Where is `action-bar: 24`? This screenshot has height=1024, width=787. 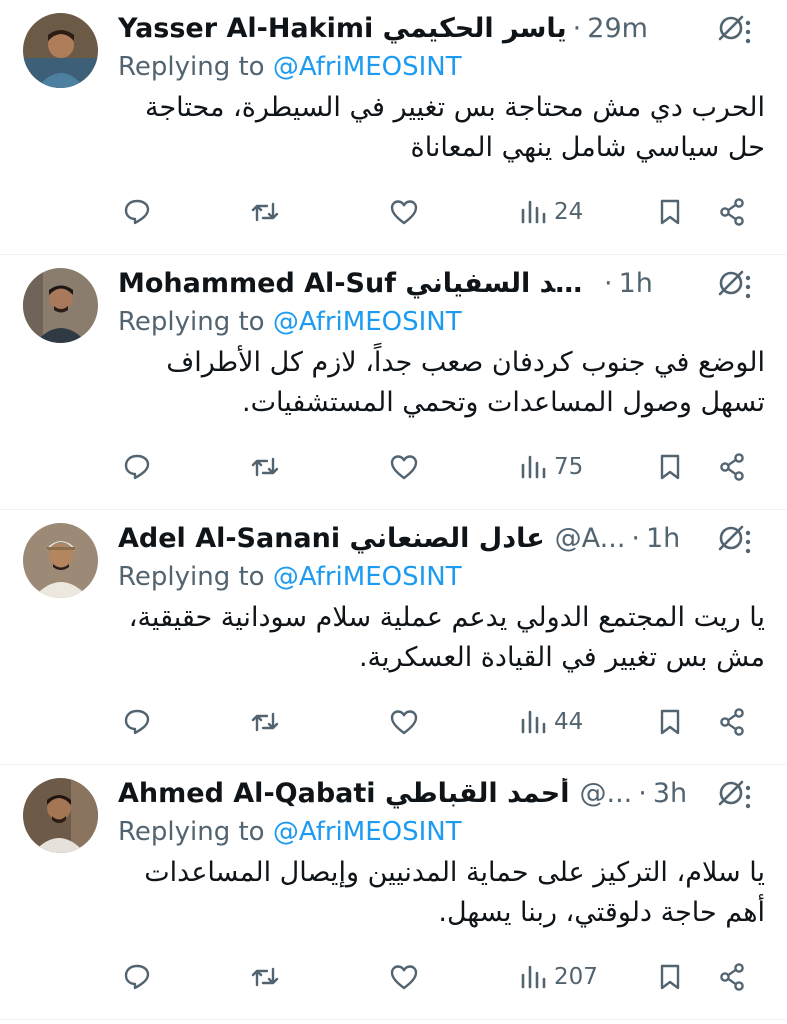
action-bar: 24 is located at coordinates (393, 212).